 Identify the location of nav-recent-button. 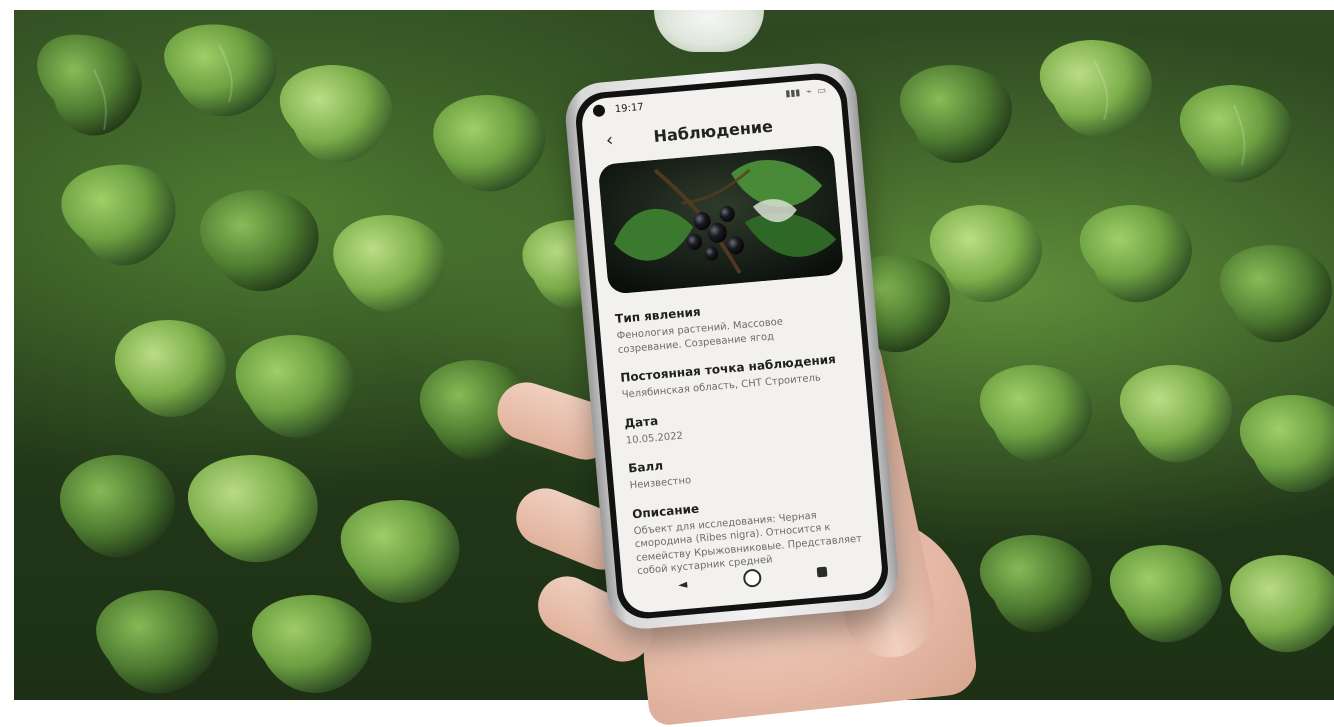
(822, 572).